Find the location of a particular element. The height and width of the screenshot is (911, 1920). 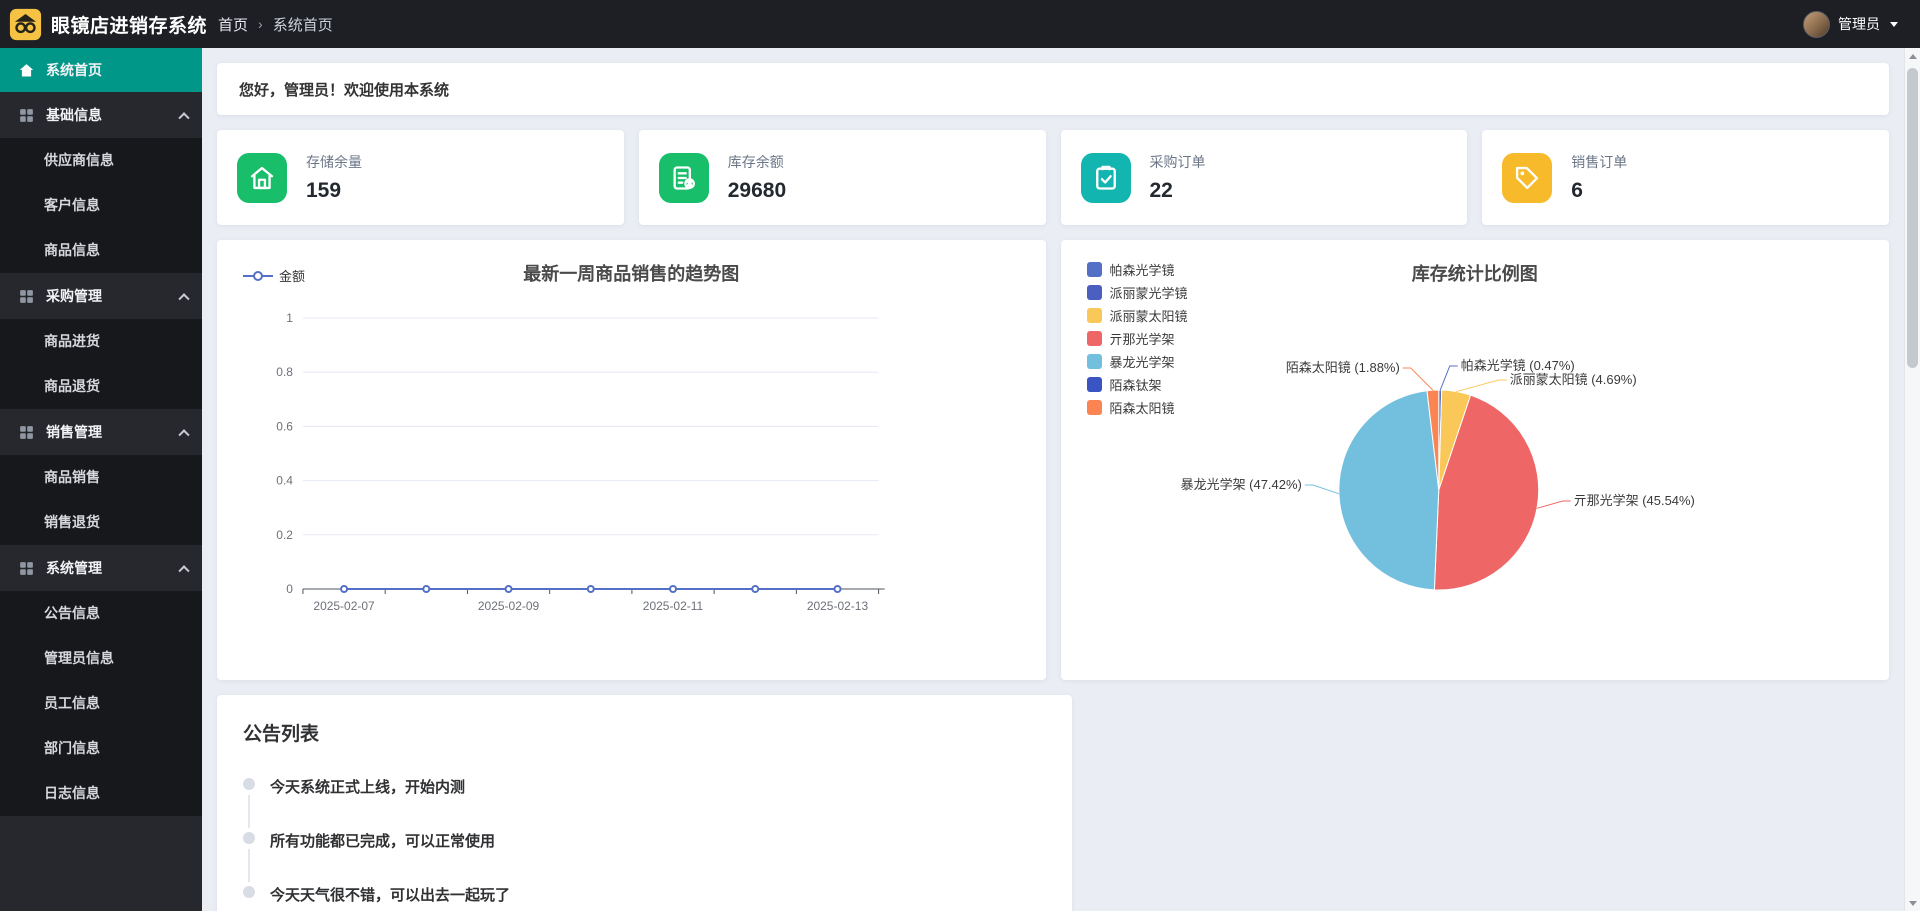

sidebar-subitem: 商品退货 is located at coordinates (101, 386).